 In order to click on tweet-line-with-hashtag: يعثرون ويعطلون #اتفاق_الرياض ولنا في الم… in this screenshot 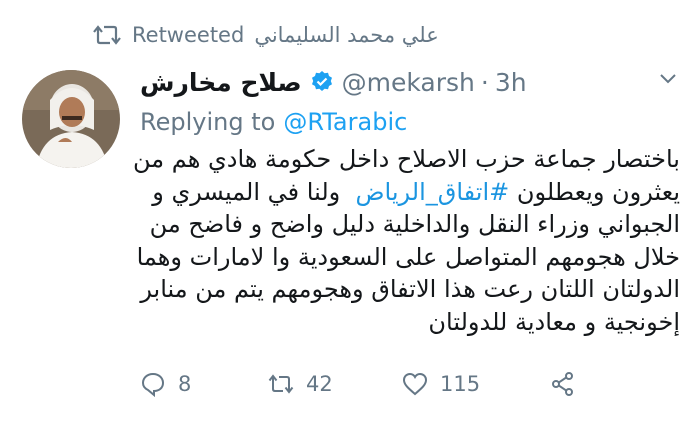, I will do `click(413, 192)`.